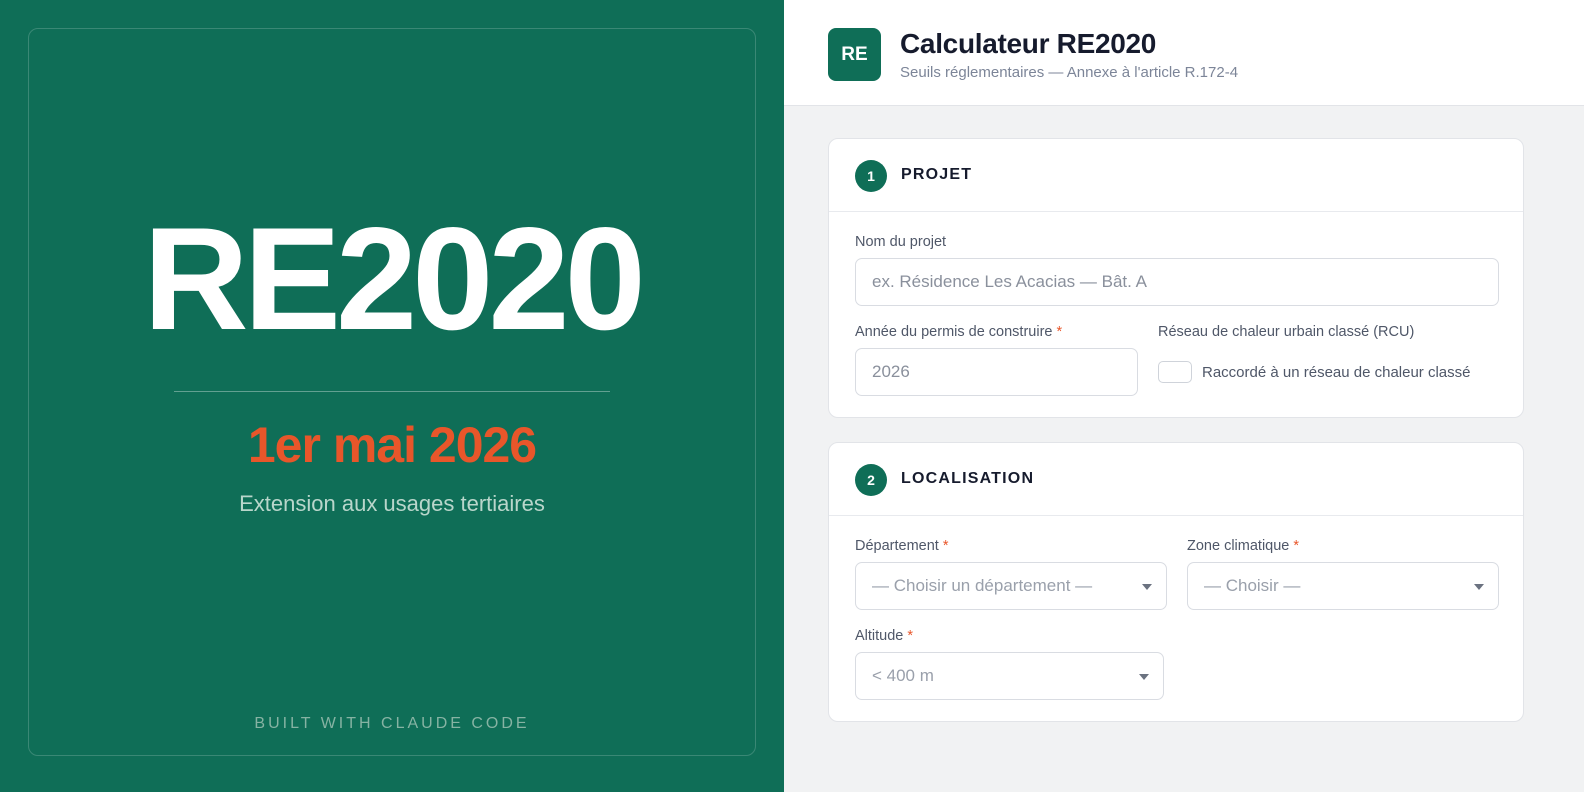 The width and height of the screenshot is (1584, 792). What do you see at coordinates (982, 585) in the screenshot?
I see `departement-select-value: — Choisir un département —` at bounding box center [982, 585].